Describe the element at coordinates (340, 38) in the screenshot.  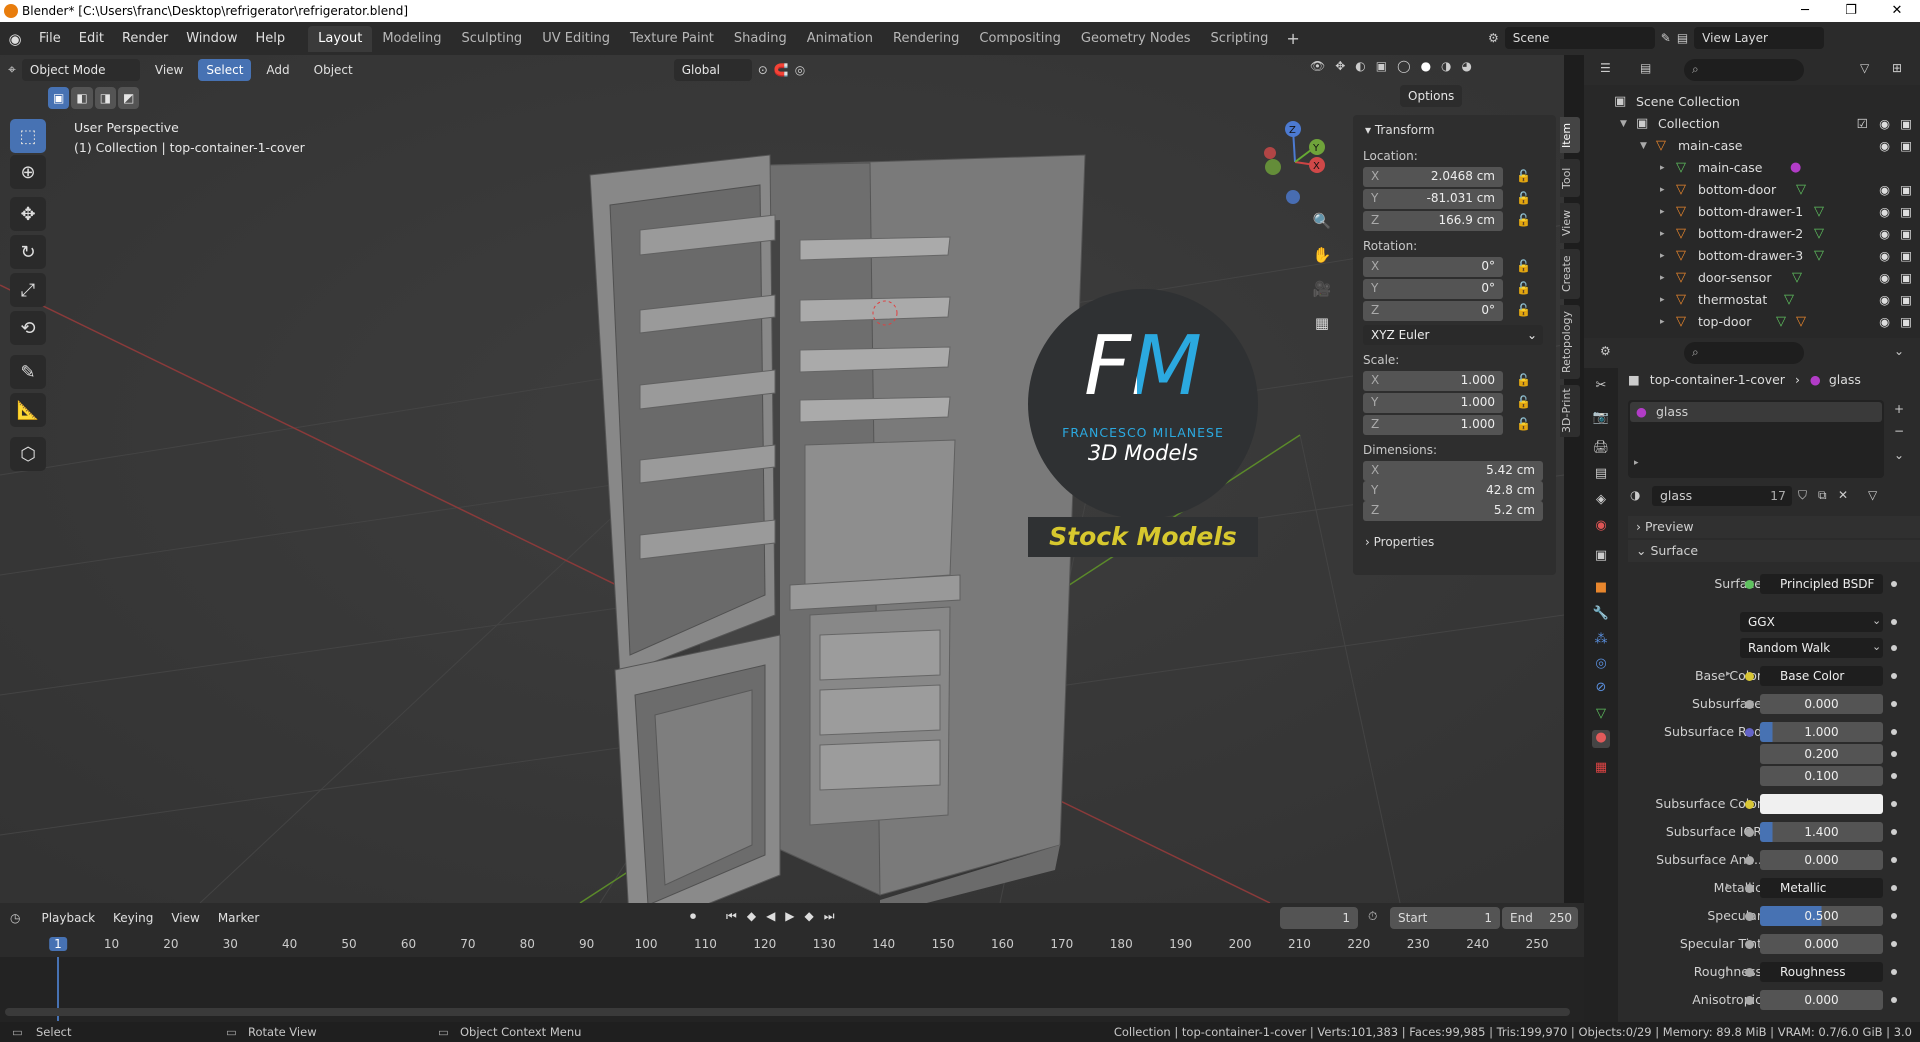
I see `tab-layout: Layout` at that location.